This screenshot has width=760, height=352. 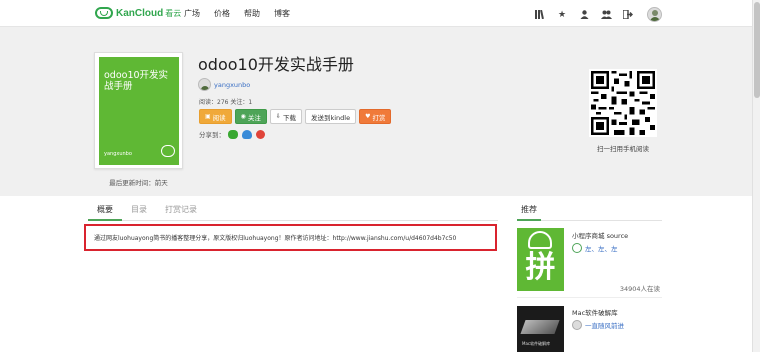 What do you see at coordinates (232, 85) in the screenshot?
I see `author-link: yangxunbo` at bounding box center [232, 85].